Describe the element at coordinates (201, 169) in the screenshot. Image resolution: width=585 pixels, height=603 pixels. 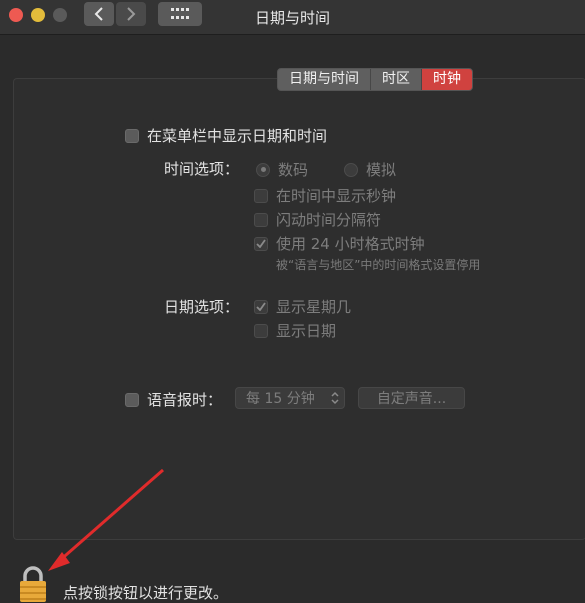
I see `time-options-label: 时间选项：` at that location.